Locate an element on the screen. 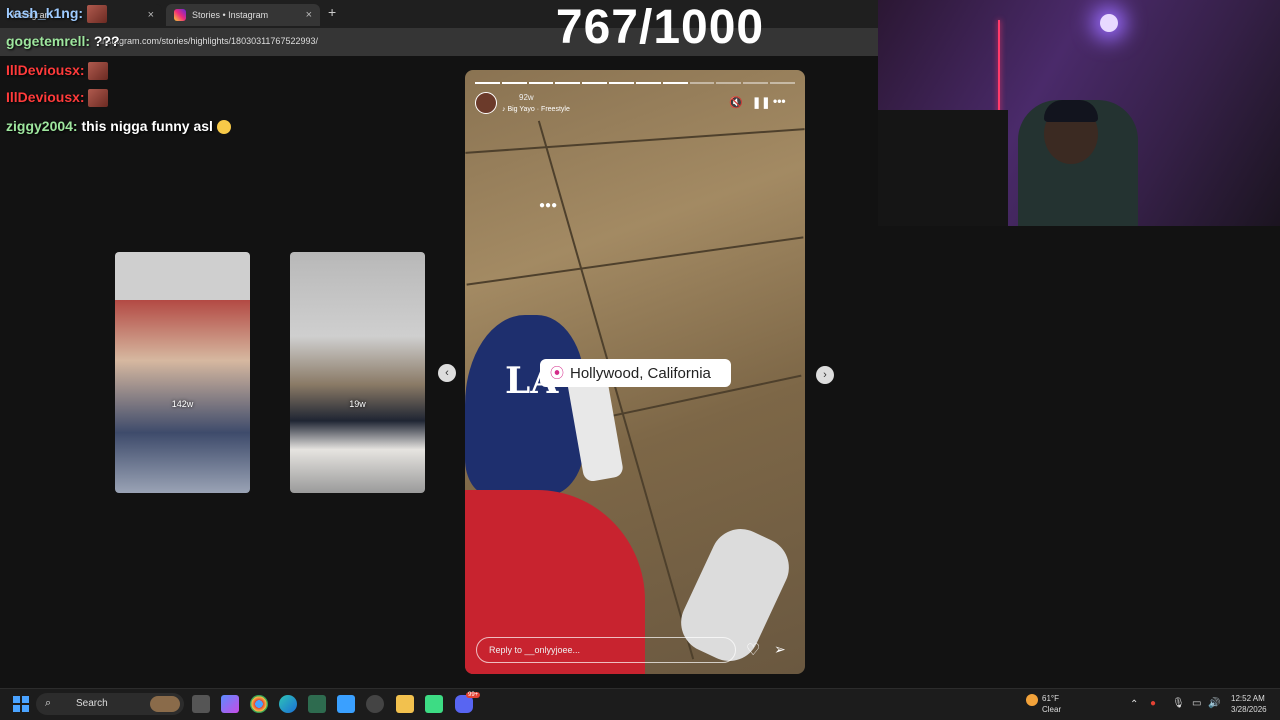 This screenshot has width=1280, height=720. notification-badge: 99+ is located at coordinates (473, 695).